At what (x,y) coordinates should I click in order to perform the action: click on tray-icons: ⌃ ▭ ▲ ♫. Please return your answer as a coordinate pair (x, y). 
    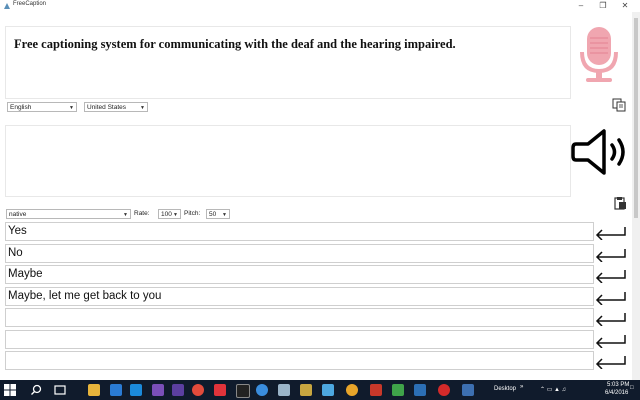
    Looking at the image, I should click on (553, 389).